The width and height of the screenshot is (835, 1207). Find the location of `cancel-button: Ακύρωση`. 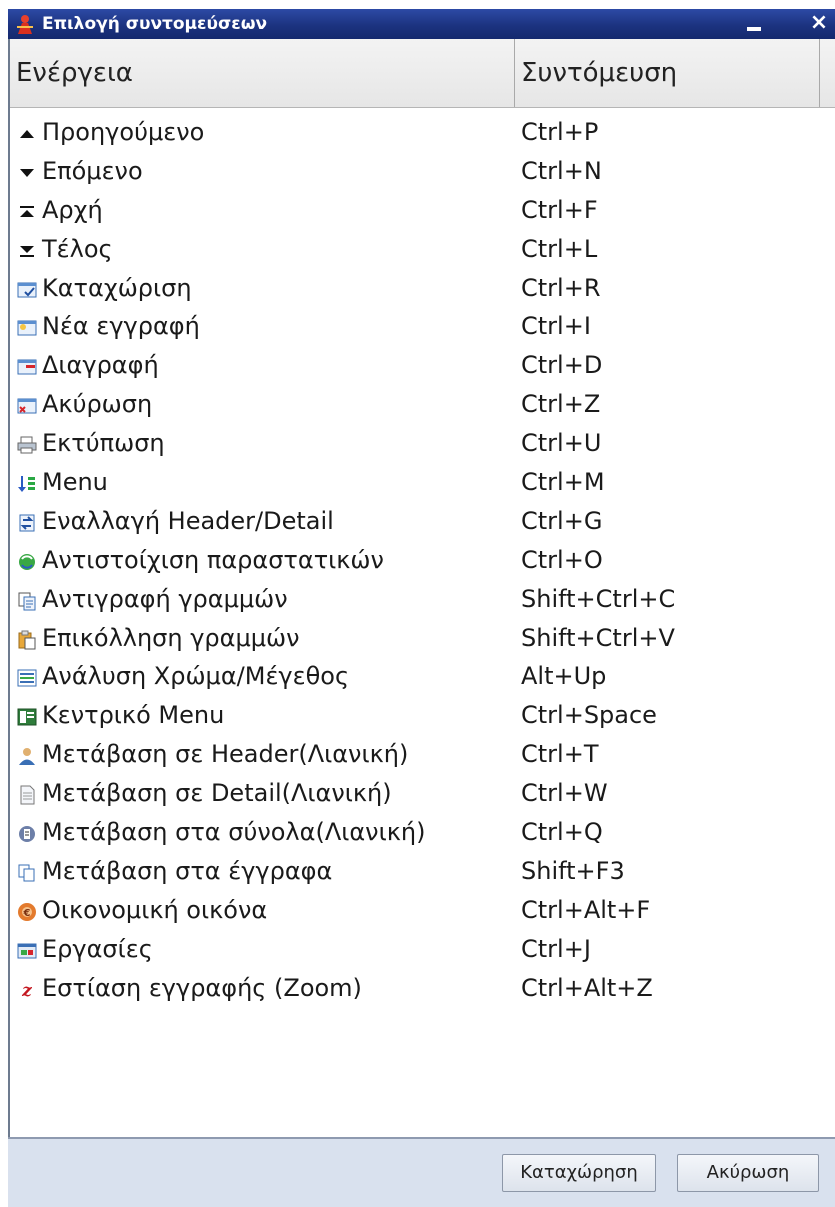

cancel-button: Ακύρωση is located at coordinates (748, 1173).